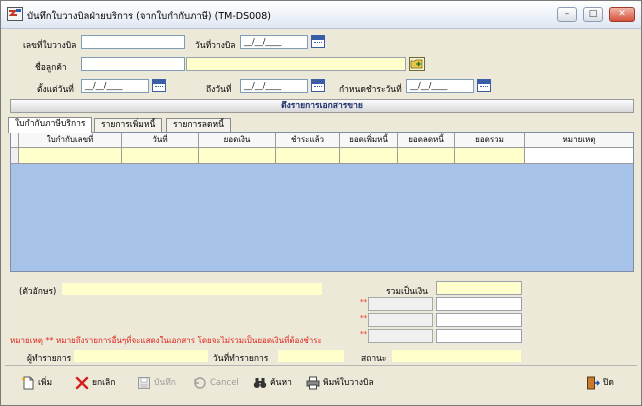 The image size is (642, 406). I want to click on undo-icon, so click(200, 383).